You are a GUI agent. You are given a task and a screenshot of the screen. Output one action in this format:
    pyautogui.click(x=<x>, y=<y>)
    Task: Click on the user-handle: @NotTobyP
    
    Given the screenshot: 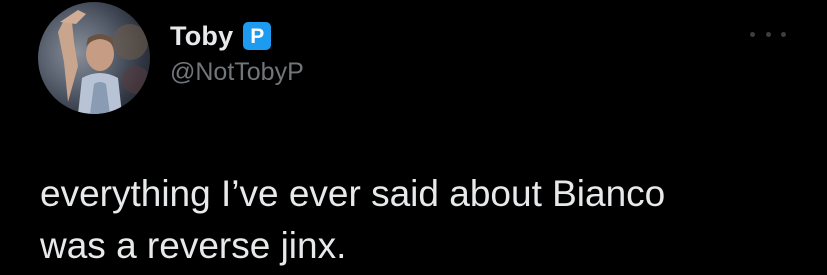 What is the action you would take?
    pyautogui.click(x=237, y=72)
    